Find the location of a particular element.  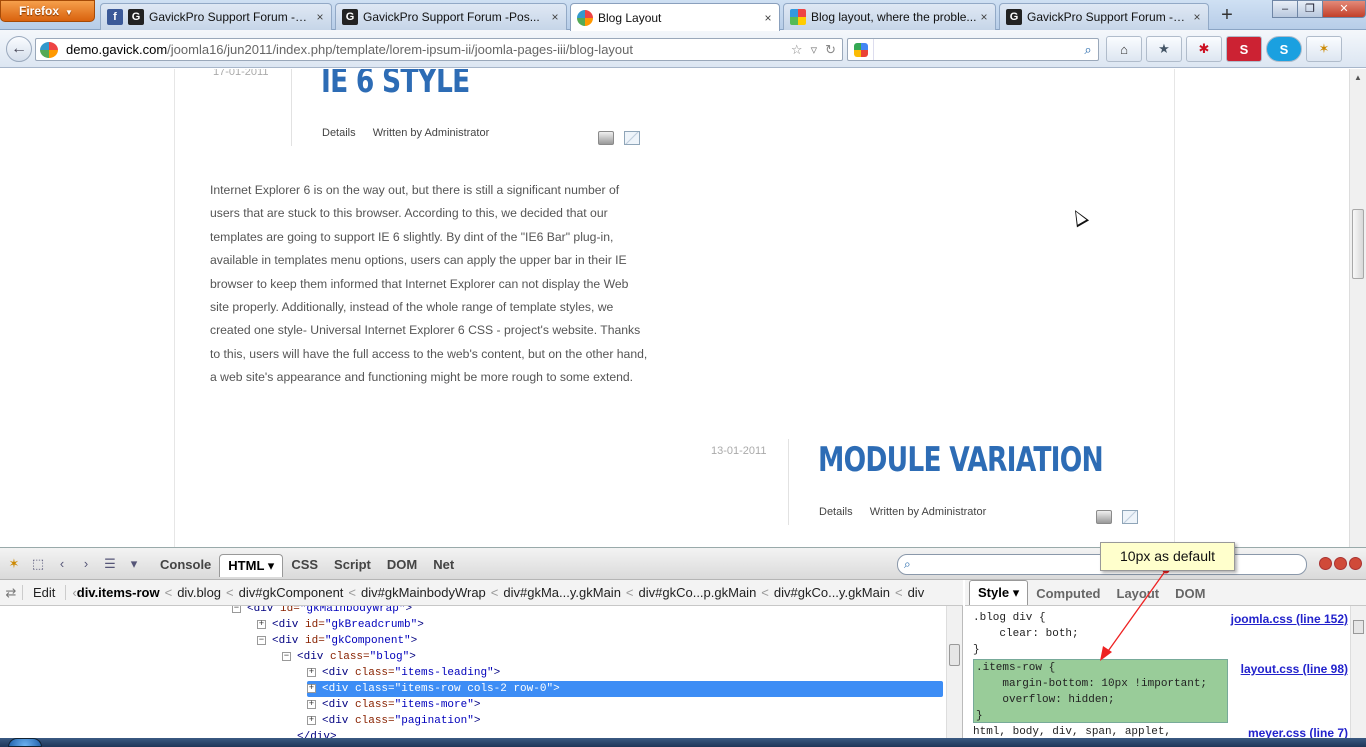

page-scrollbar: ▲ is located at coordinates (1357, 308).